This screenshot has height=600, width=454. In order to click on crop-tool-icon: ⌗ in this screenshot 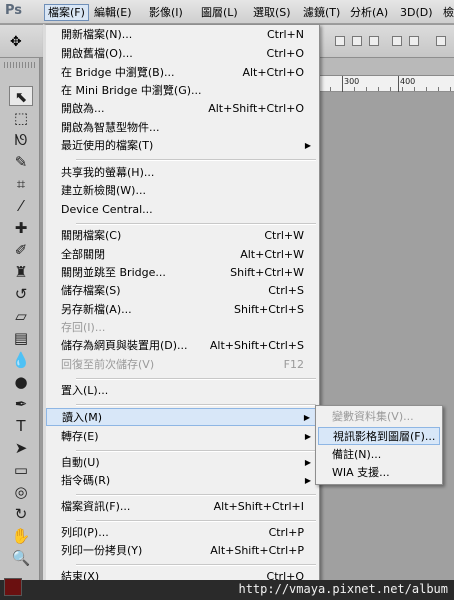, I will do `click(21, 184)`.